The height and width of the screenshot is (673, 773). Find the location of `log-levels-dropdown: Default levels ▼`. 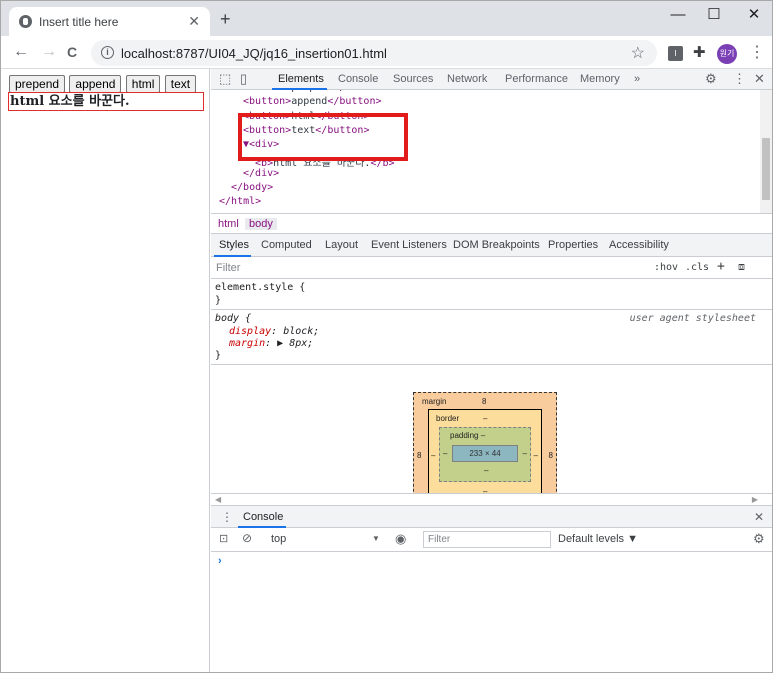

log-levels-dropdown: Default levels ▼ is located at coordinates (598, 539).